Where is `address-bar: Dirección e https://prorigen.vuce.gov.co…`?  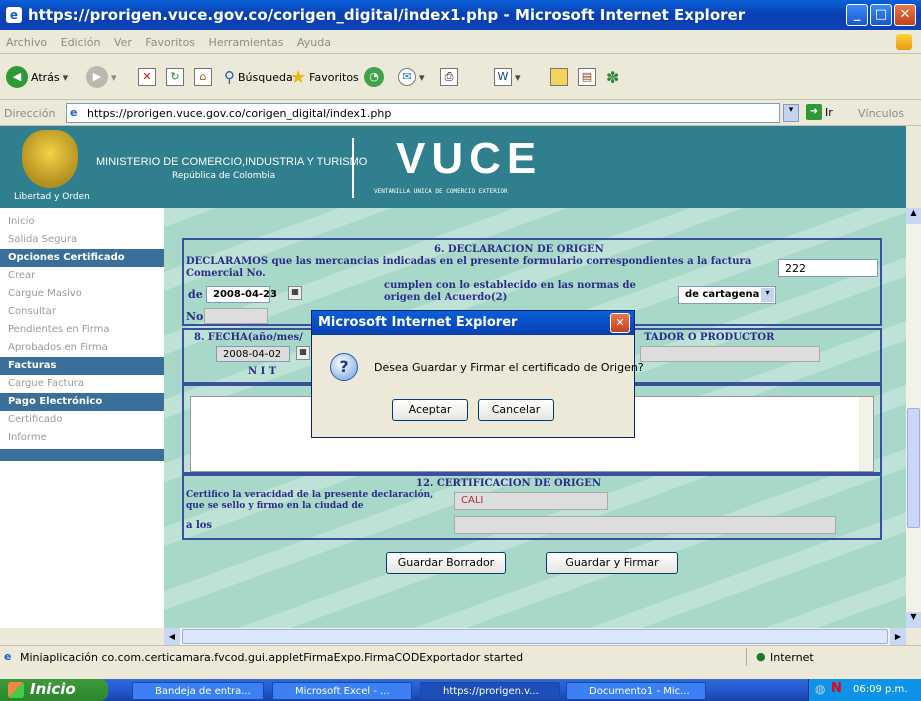
address-bar: Dirección e https://prorigen.vuce.gov.co… is located at coordinates (460, 113).